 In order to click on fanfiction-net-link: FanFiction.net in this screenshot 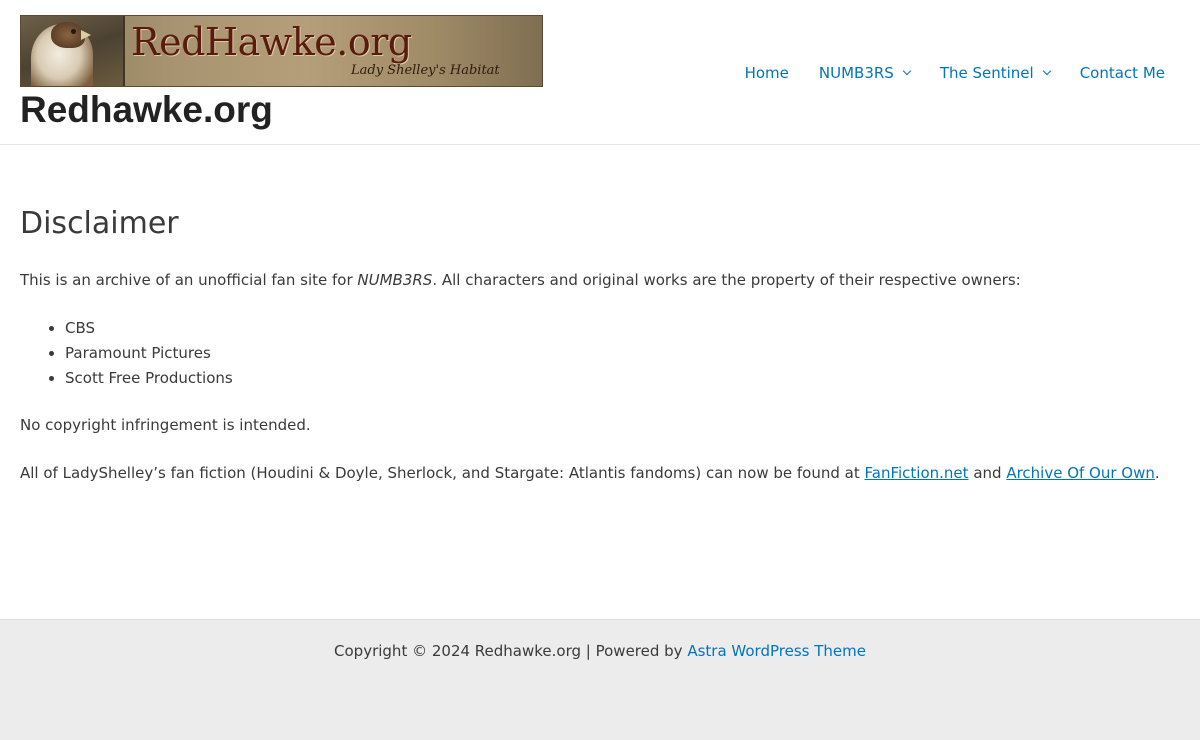, I will do `click(917, 473)`.